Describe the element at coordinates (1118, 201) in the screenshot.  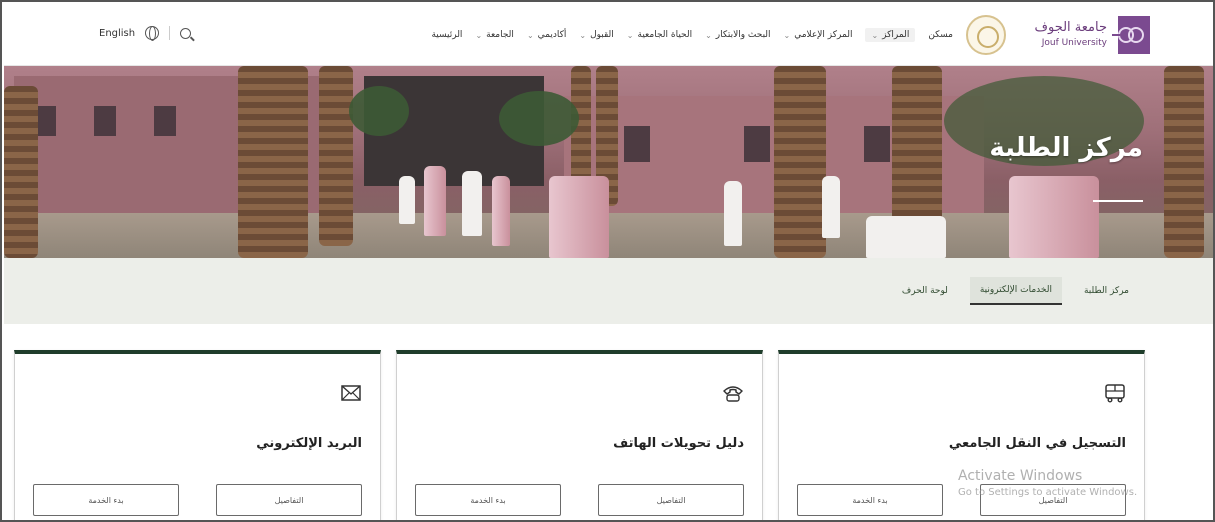
I see `title-underline` at that location.